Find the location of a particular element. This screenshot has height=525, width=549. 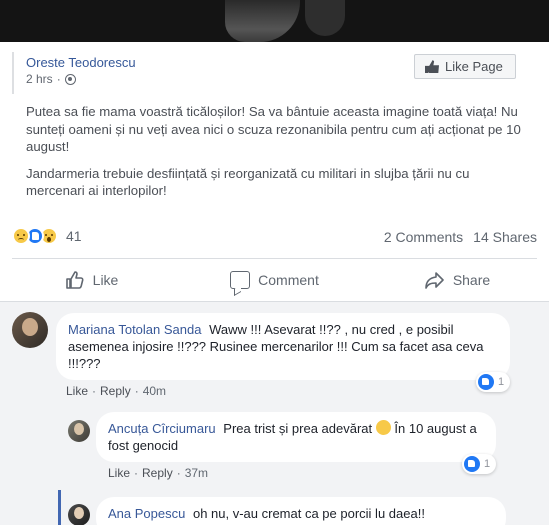

globe-icon is located at coordinates (70, 79).